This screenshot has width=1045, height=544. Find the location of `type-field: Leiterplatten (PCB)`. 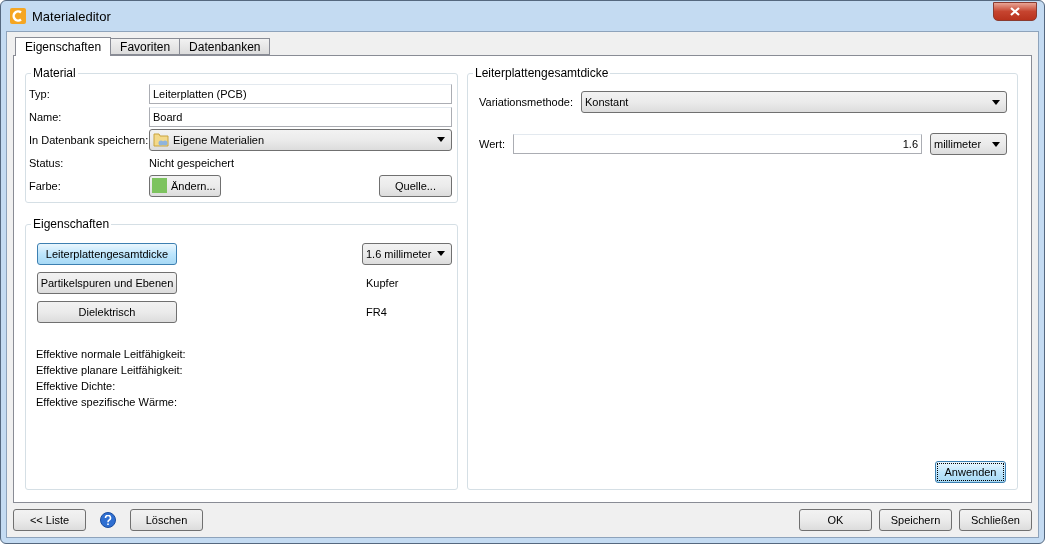

type-field: Leiterplatten (PCB) is located at coordinates (300, 93).